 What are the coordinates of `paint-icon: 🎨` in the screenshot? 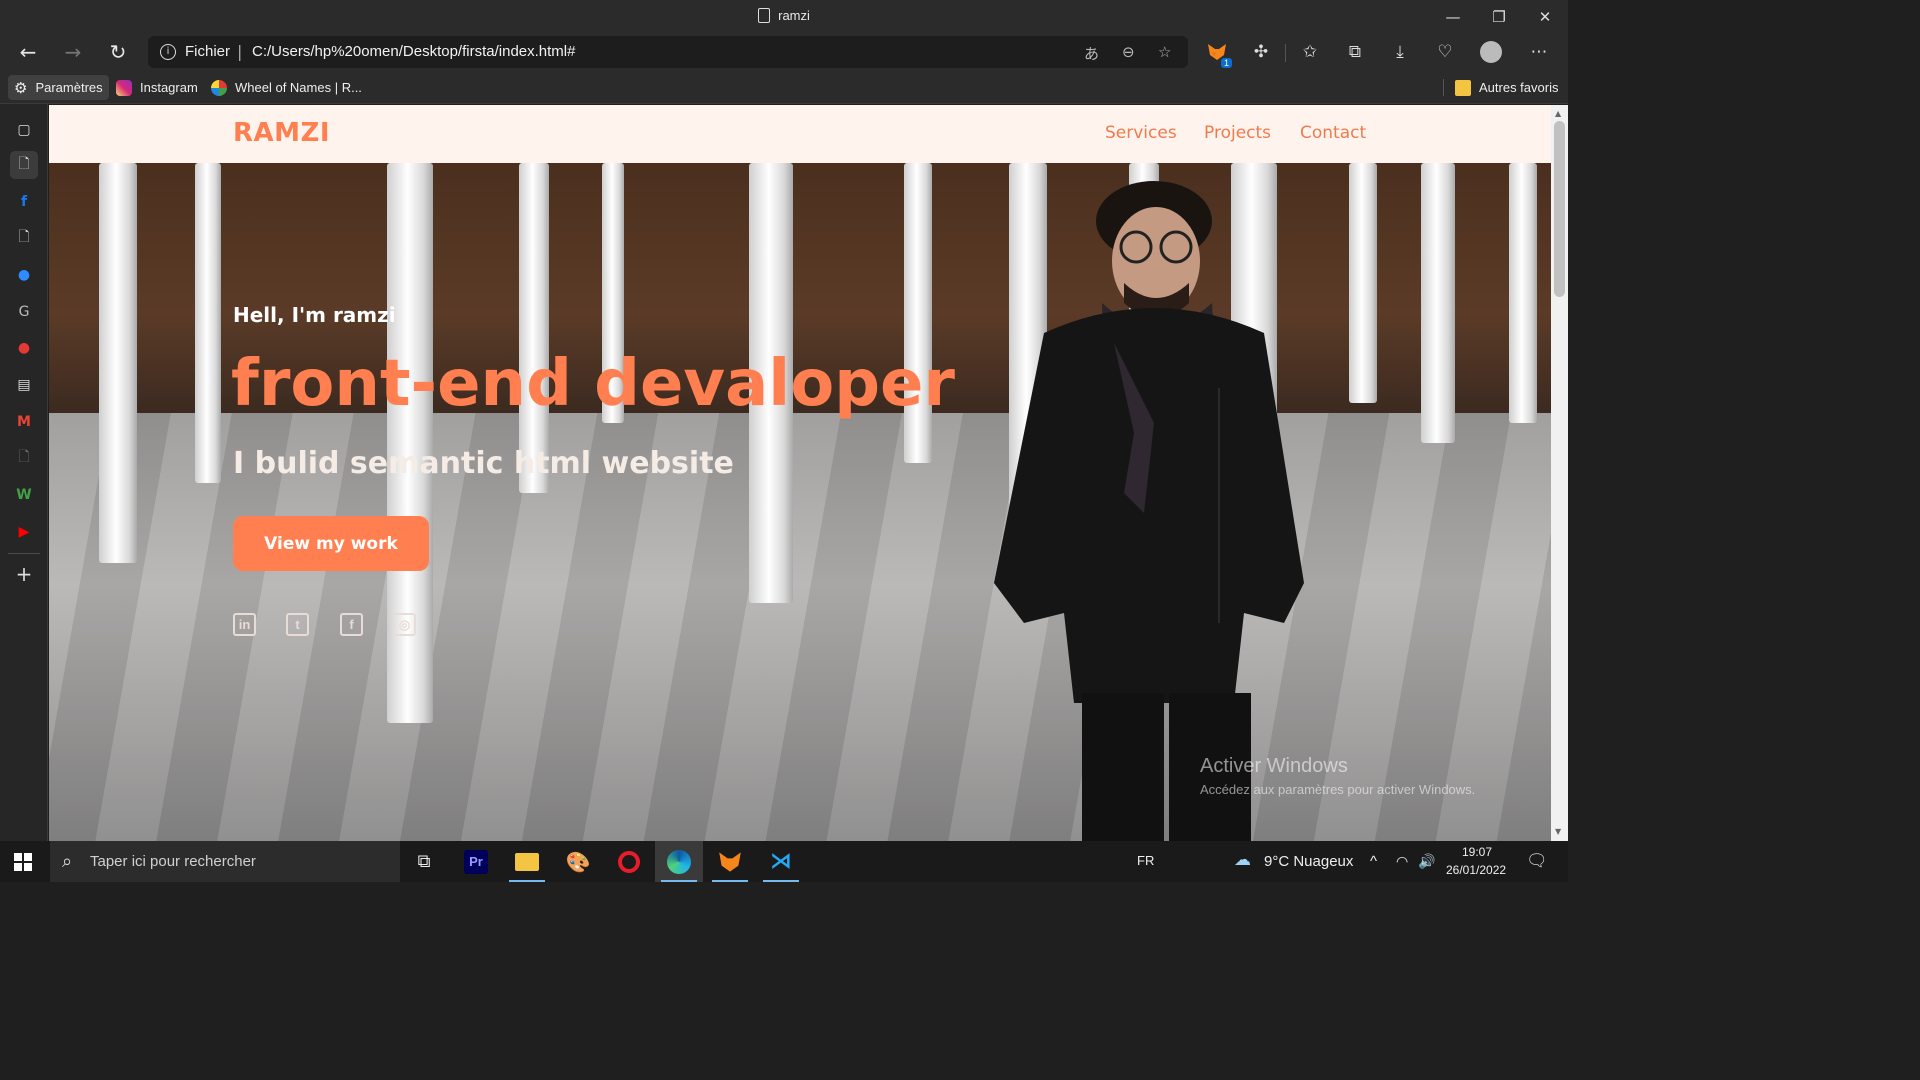 It's located at (578, 861).